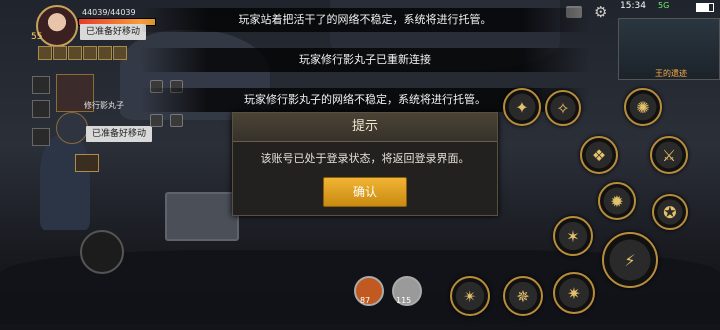 The height and width of the screenshot is (330, 720). What do you see at coordinates (669, 155) in the screenshot?
I see `skill-button: ⚔` at bounding box center [669, 155].